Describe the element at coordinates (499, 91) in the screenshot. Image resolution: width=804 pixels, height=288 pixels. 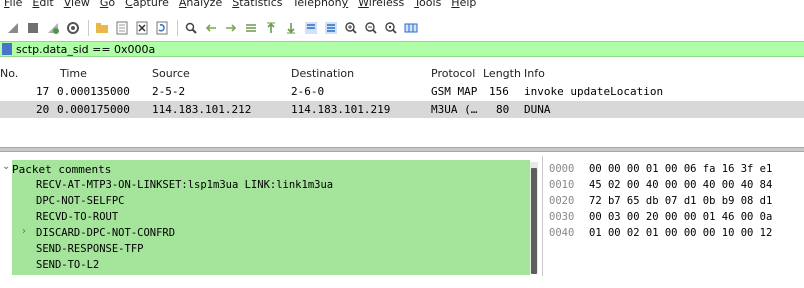
I see `cell-length: 156` at that location.